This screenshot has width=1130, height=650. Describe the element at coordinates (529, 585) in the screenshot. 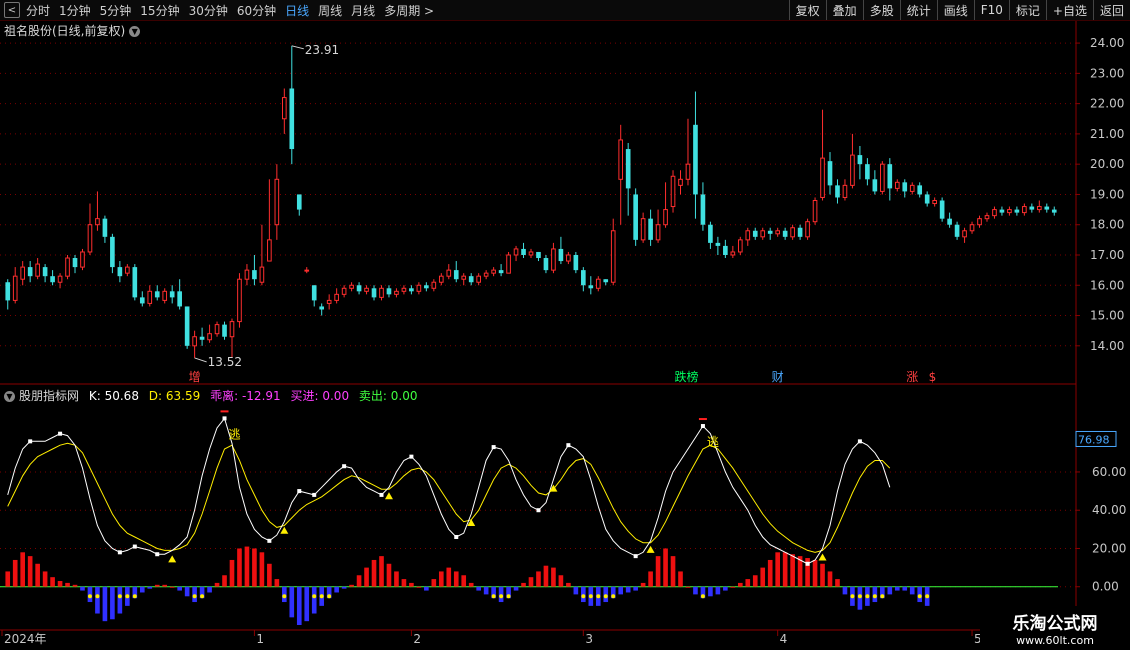

I see `deviation-bars` at that location.